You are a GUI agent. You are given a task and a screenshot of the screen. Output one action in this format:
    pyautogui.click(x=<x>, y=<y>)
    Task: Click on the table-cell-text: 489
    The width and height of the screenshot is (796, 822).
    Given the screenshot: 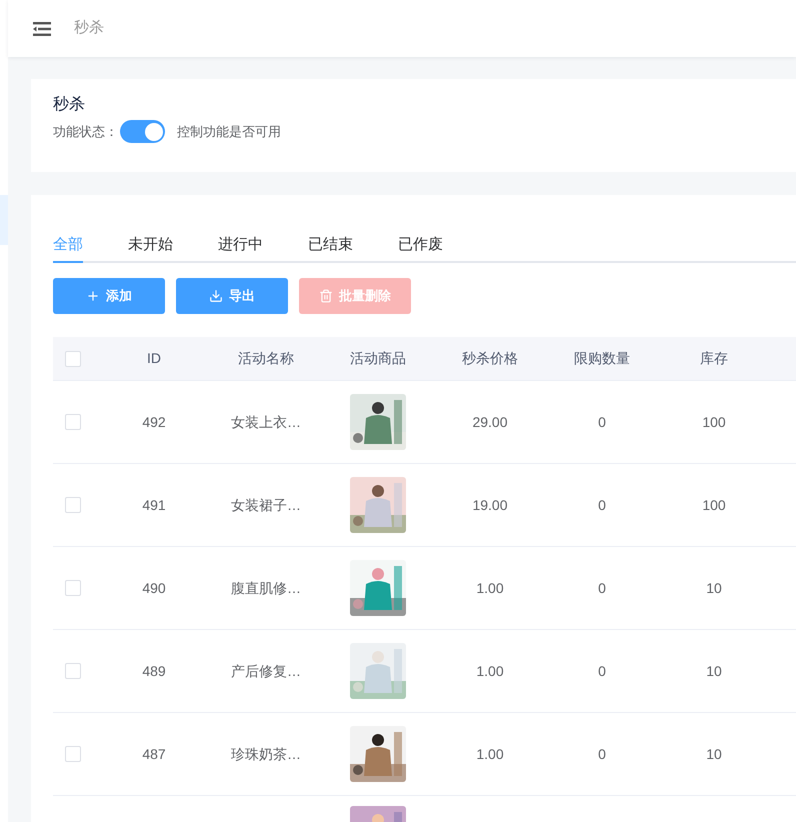 What is the action you would take?
    pyautogui.click(x=154, y=671)
    